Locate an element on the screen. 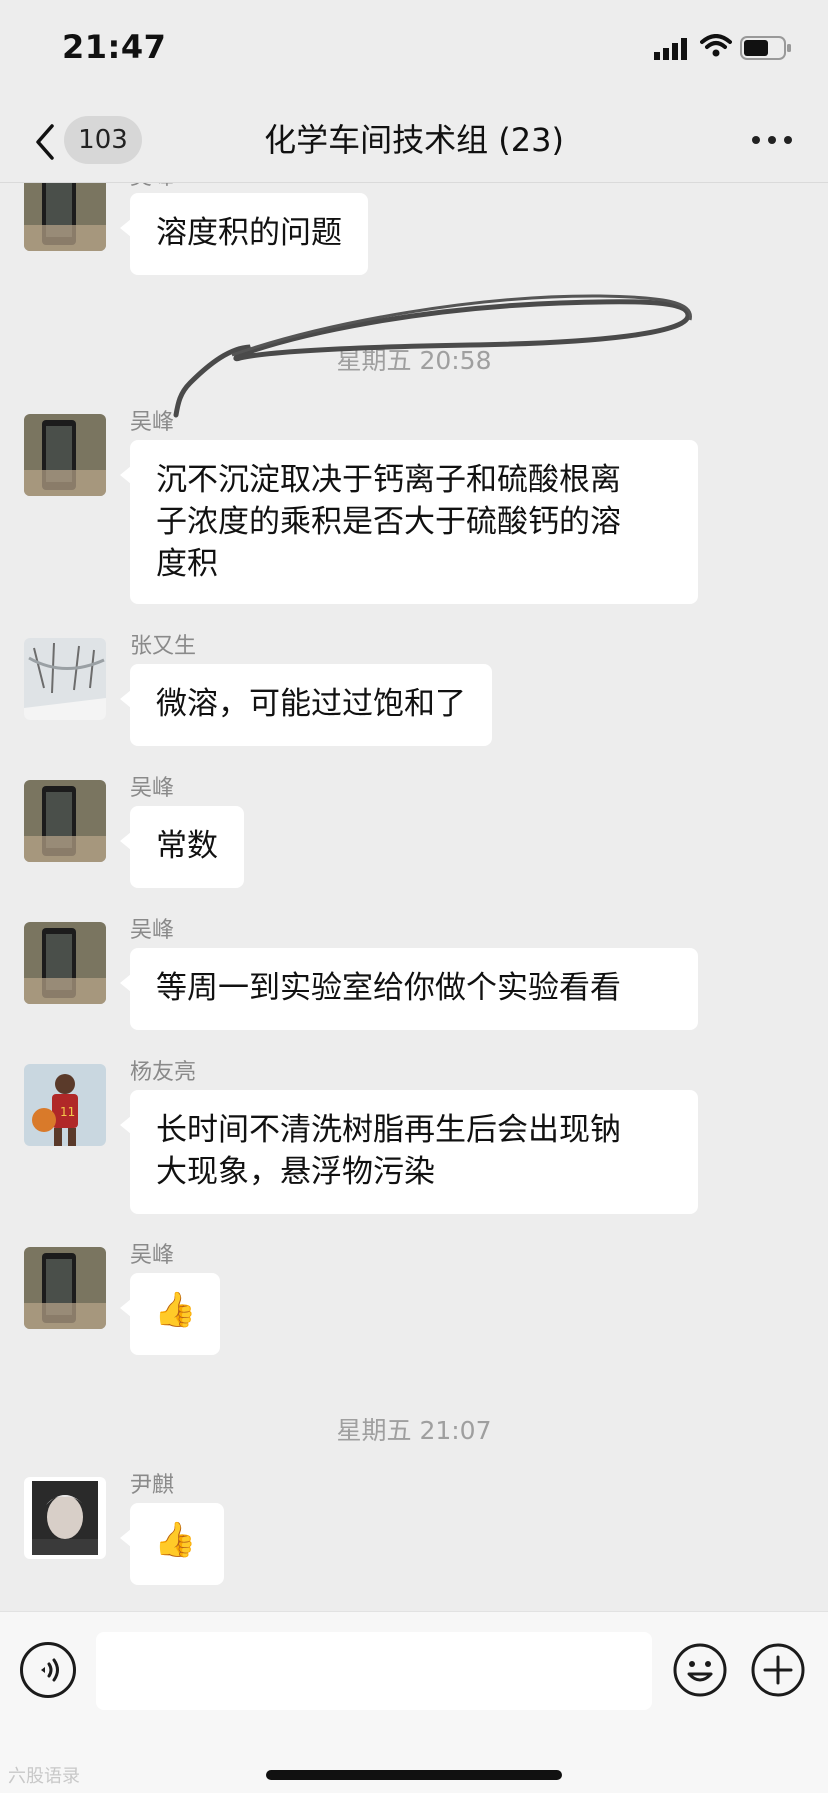 The image size is (828, 1793). message-bubble: 沉不沉淀取决于钙离子和硫酸根离 子浓度的乘积是否大于硫酸钙的溶 度积 is located at coordinates (409, 522).